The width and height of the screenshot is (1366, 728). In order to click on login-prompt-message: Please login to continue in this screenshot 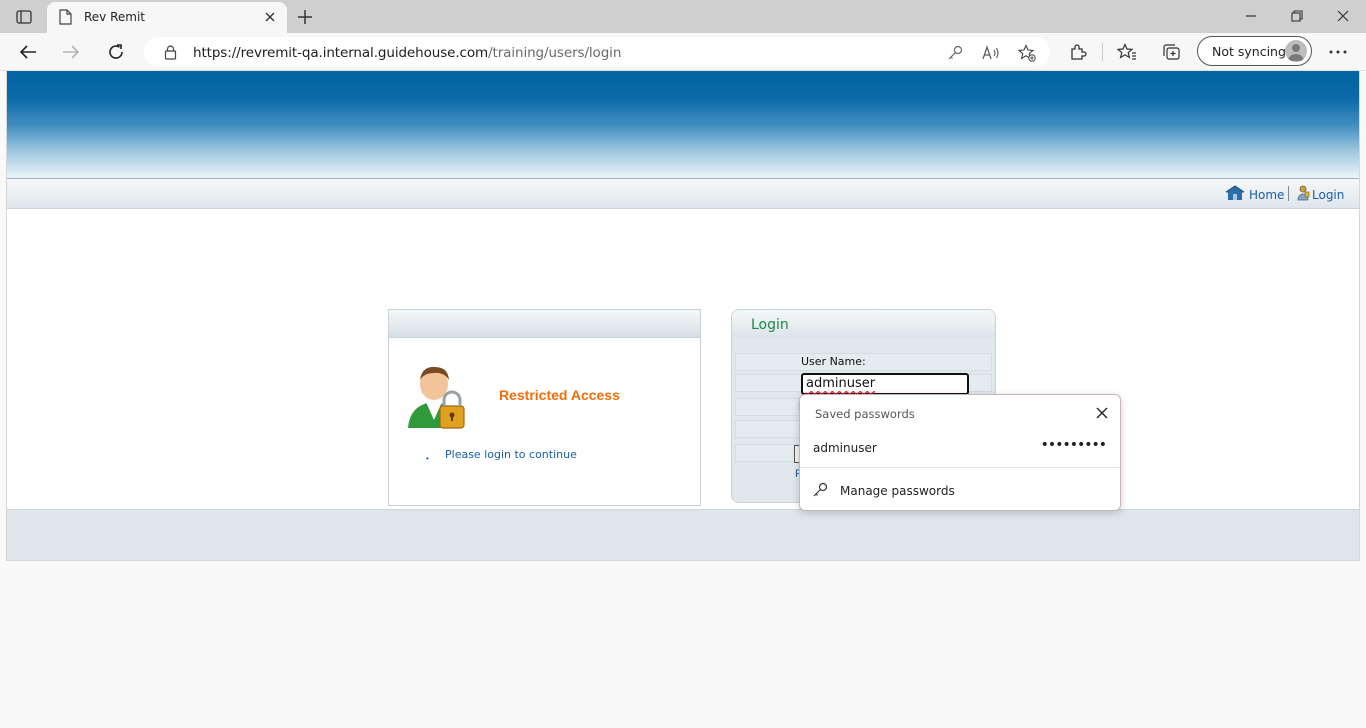, I will do `click(511, 454)`.